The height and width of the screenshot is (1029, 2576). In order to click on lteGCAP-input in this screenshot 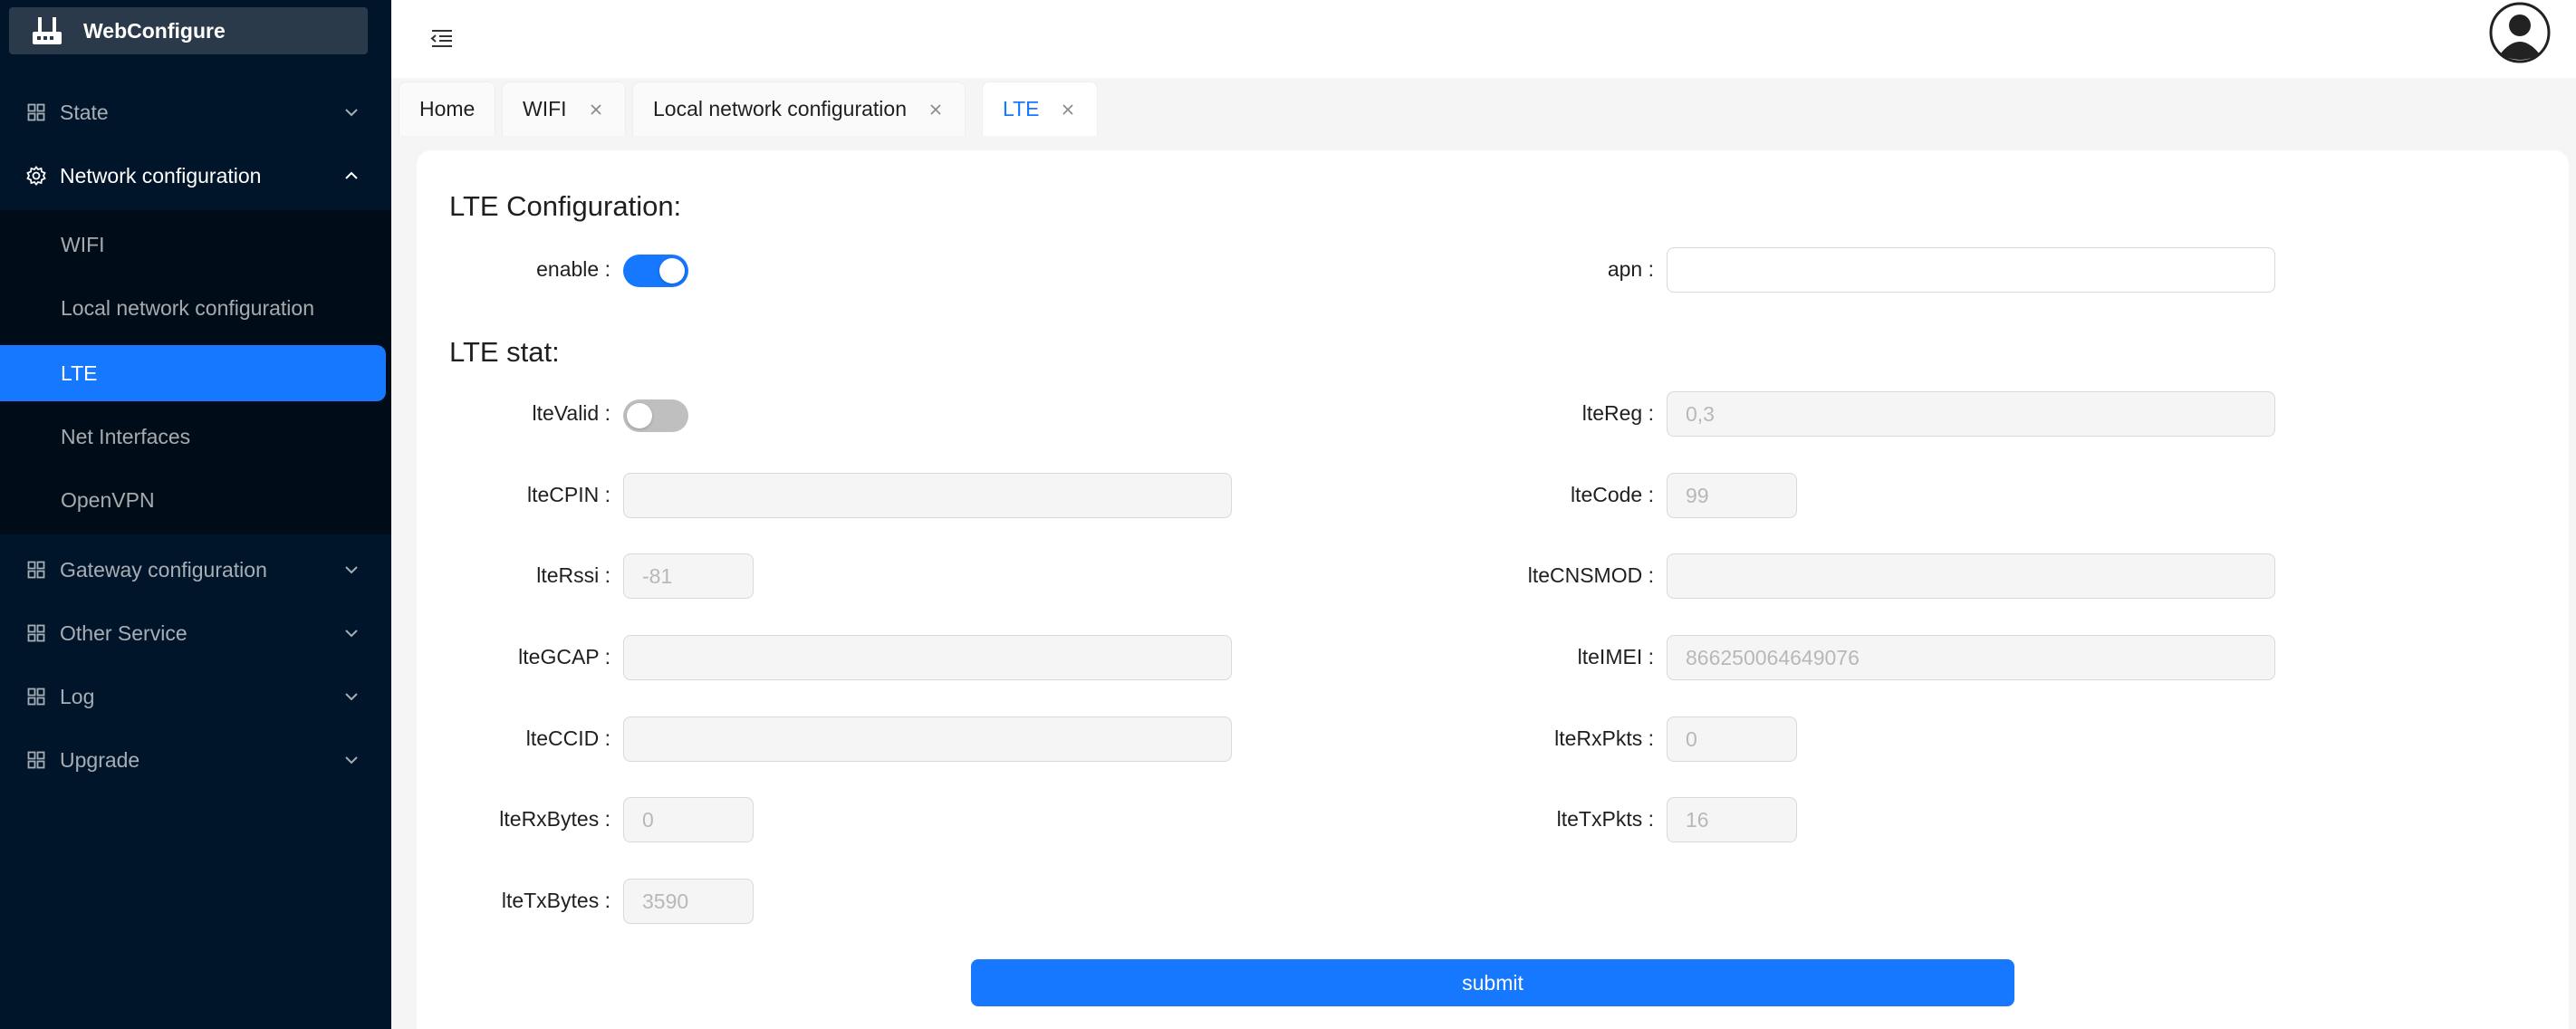, I will do `click(927, 657)`.